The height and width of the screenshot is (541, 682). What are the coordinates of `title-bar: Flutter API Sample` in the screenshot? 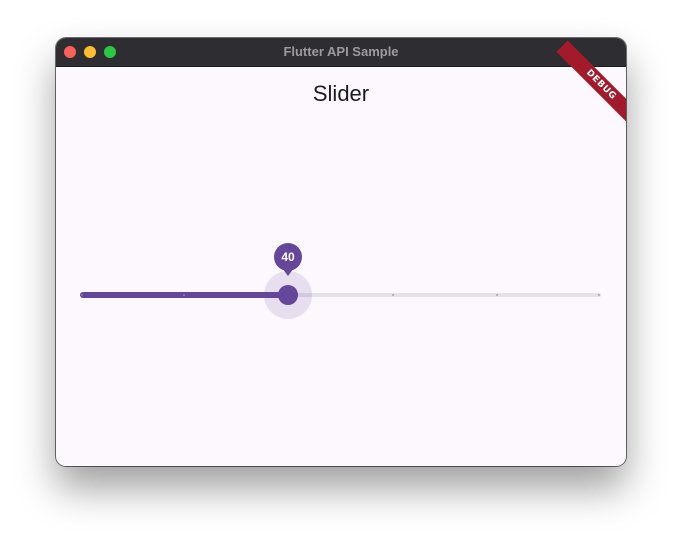 It's located at (341, 52).